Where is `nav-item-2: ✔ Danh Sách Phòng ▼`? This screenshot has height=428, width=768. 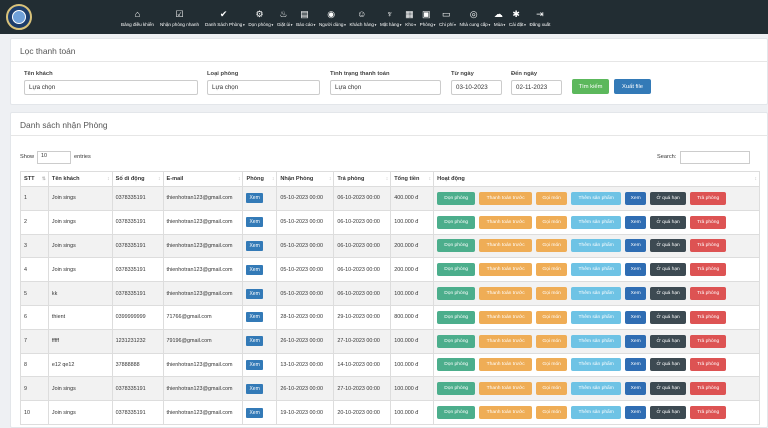
nav-item-2: ✔ Danh Sách Phòng ▼ is located at coordinates (223, 17).